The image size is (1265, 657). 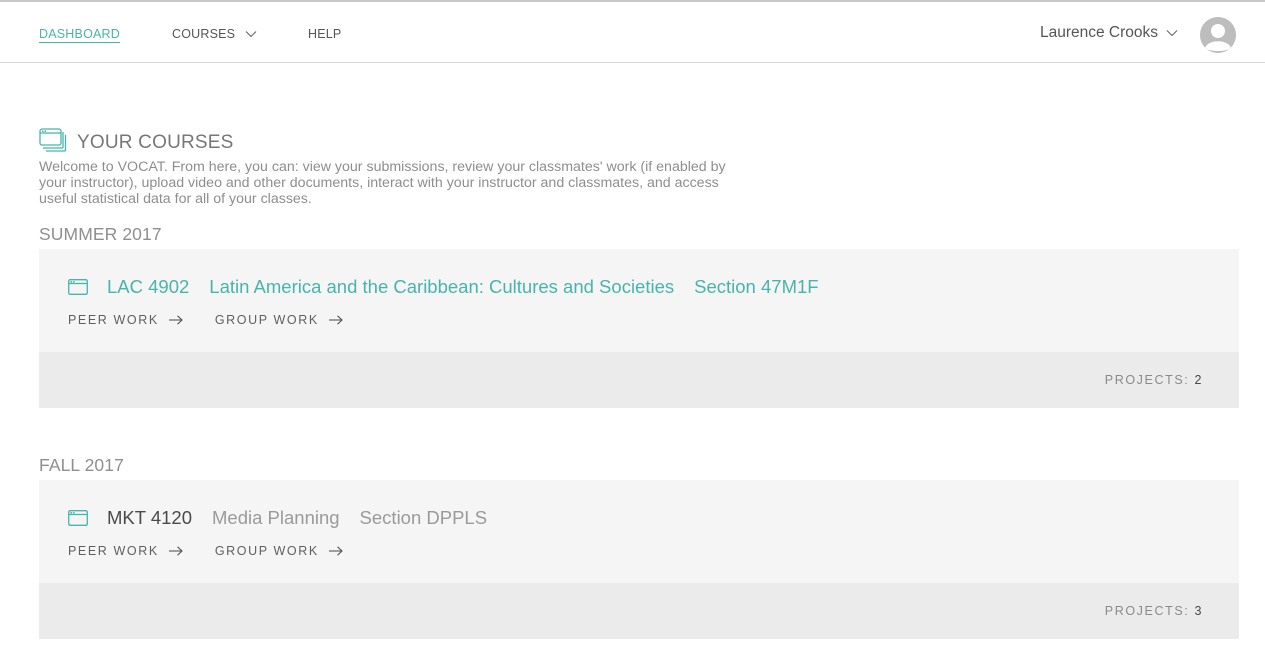 What do you see at coordinates (639, 611) in the screenshot?
I see `course-card-footer: PROJECTS: 3` at bounding box center [639, 611].